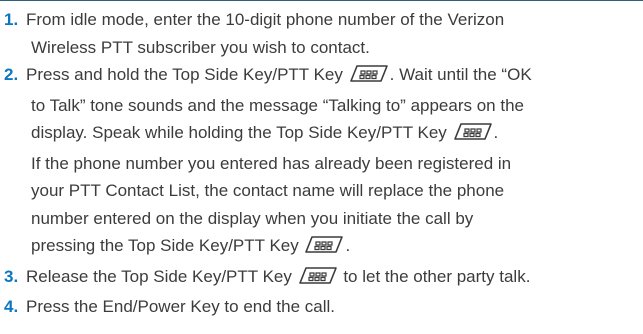 The image size is (643, 334). I want to click on step-4-number: 4., so click(11, 306).